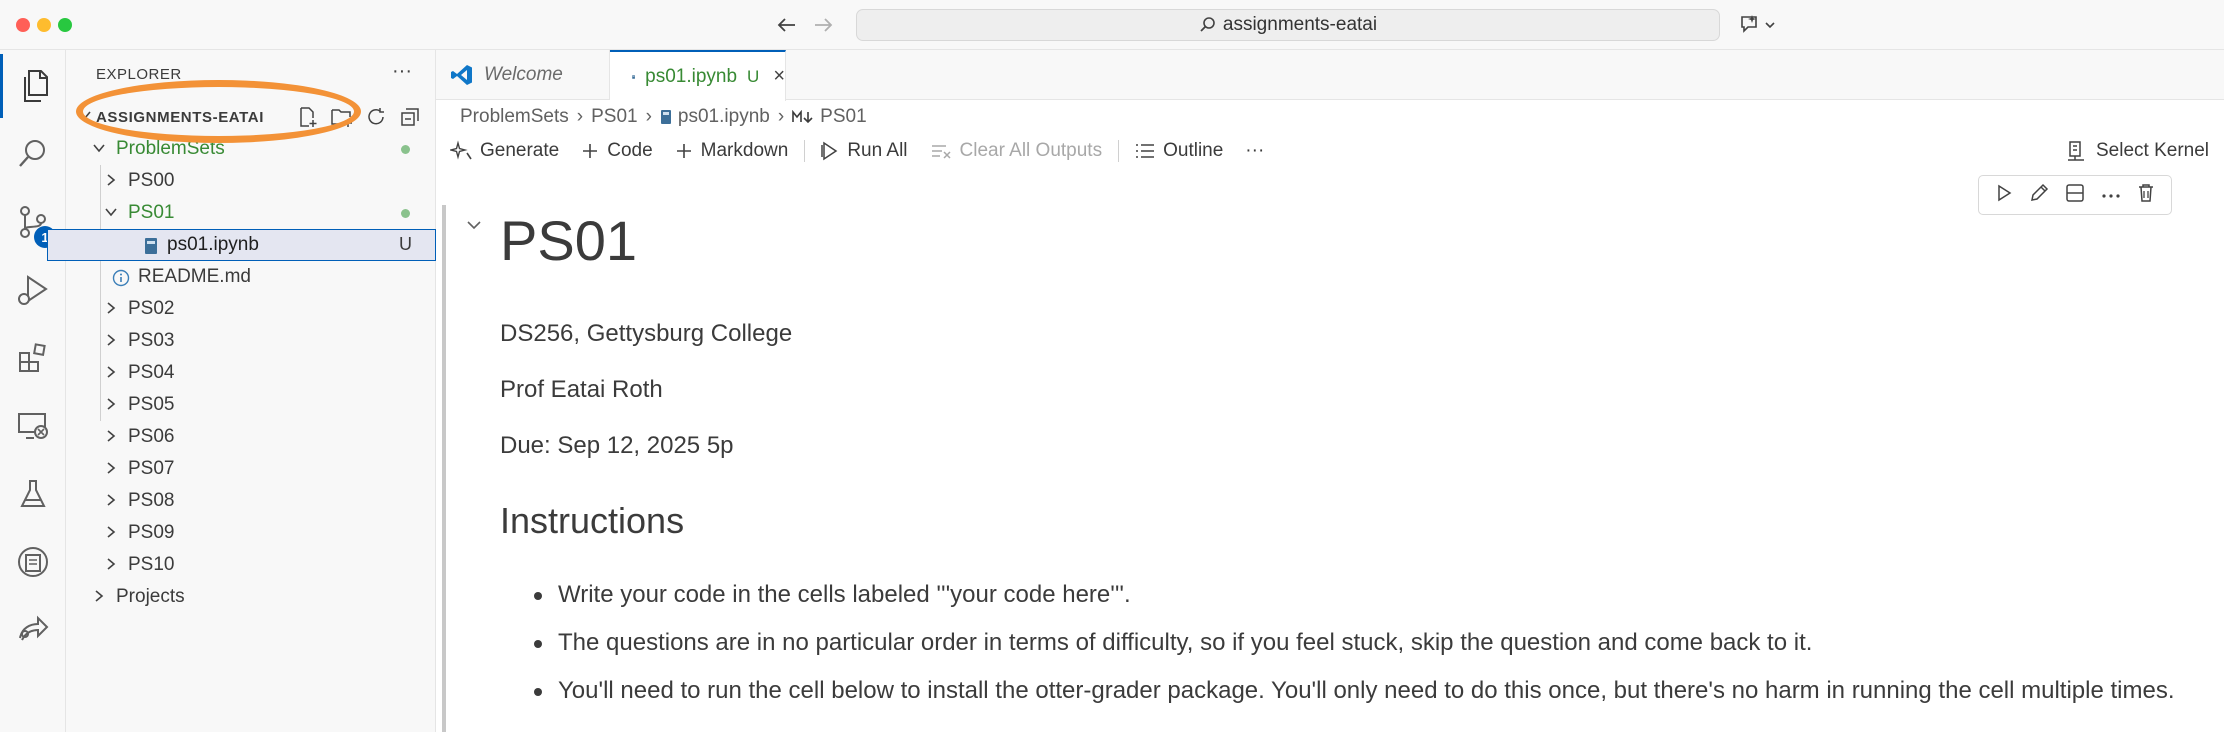  Describe the element at coordinates (514, 117) in the screenshot. I see `breadcrumb-item: ProblemSets` at that location.